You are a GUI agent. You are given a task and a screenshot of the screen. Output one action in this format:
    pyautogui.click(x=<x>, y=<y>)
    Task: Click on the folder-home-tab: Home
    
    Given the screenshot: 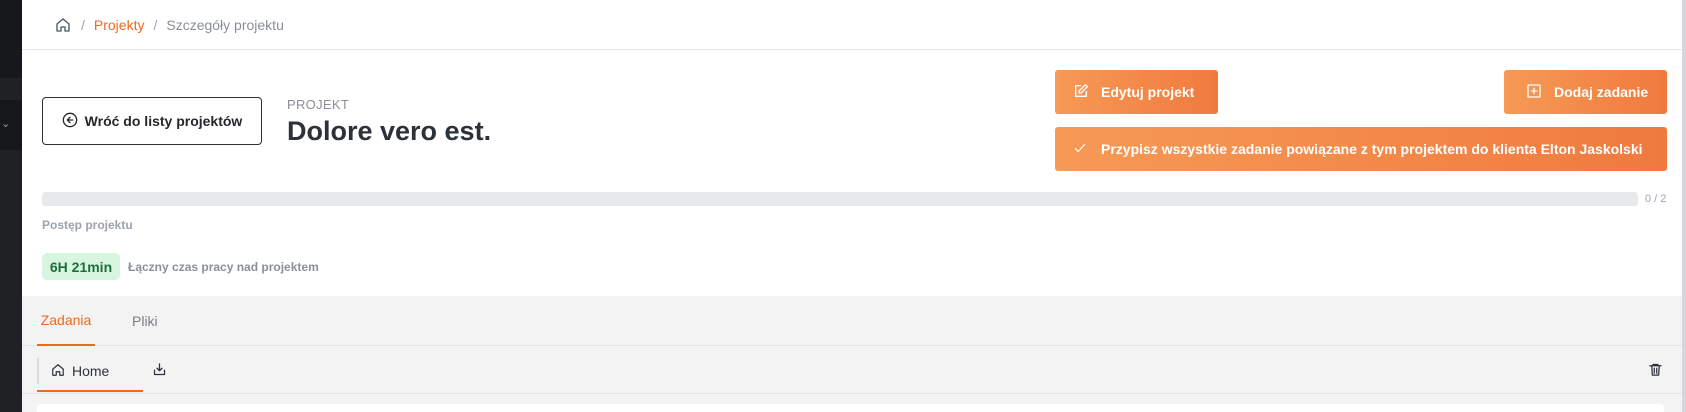 What is the action you would take?
    pyautogui.click(x=79, y=371)
    